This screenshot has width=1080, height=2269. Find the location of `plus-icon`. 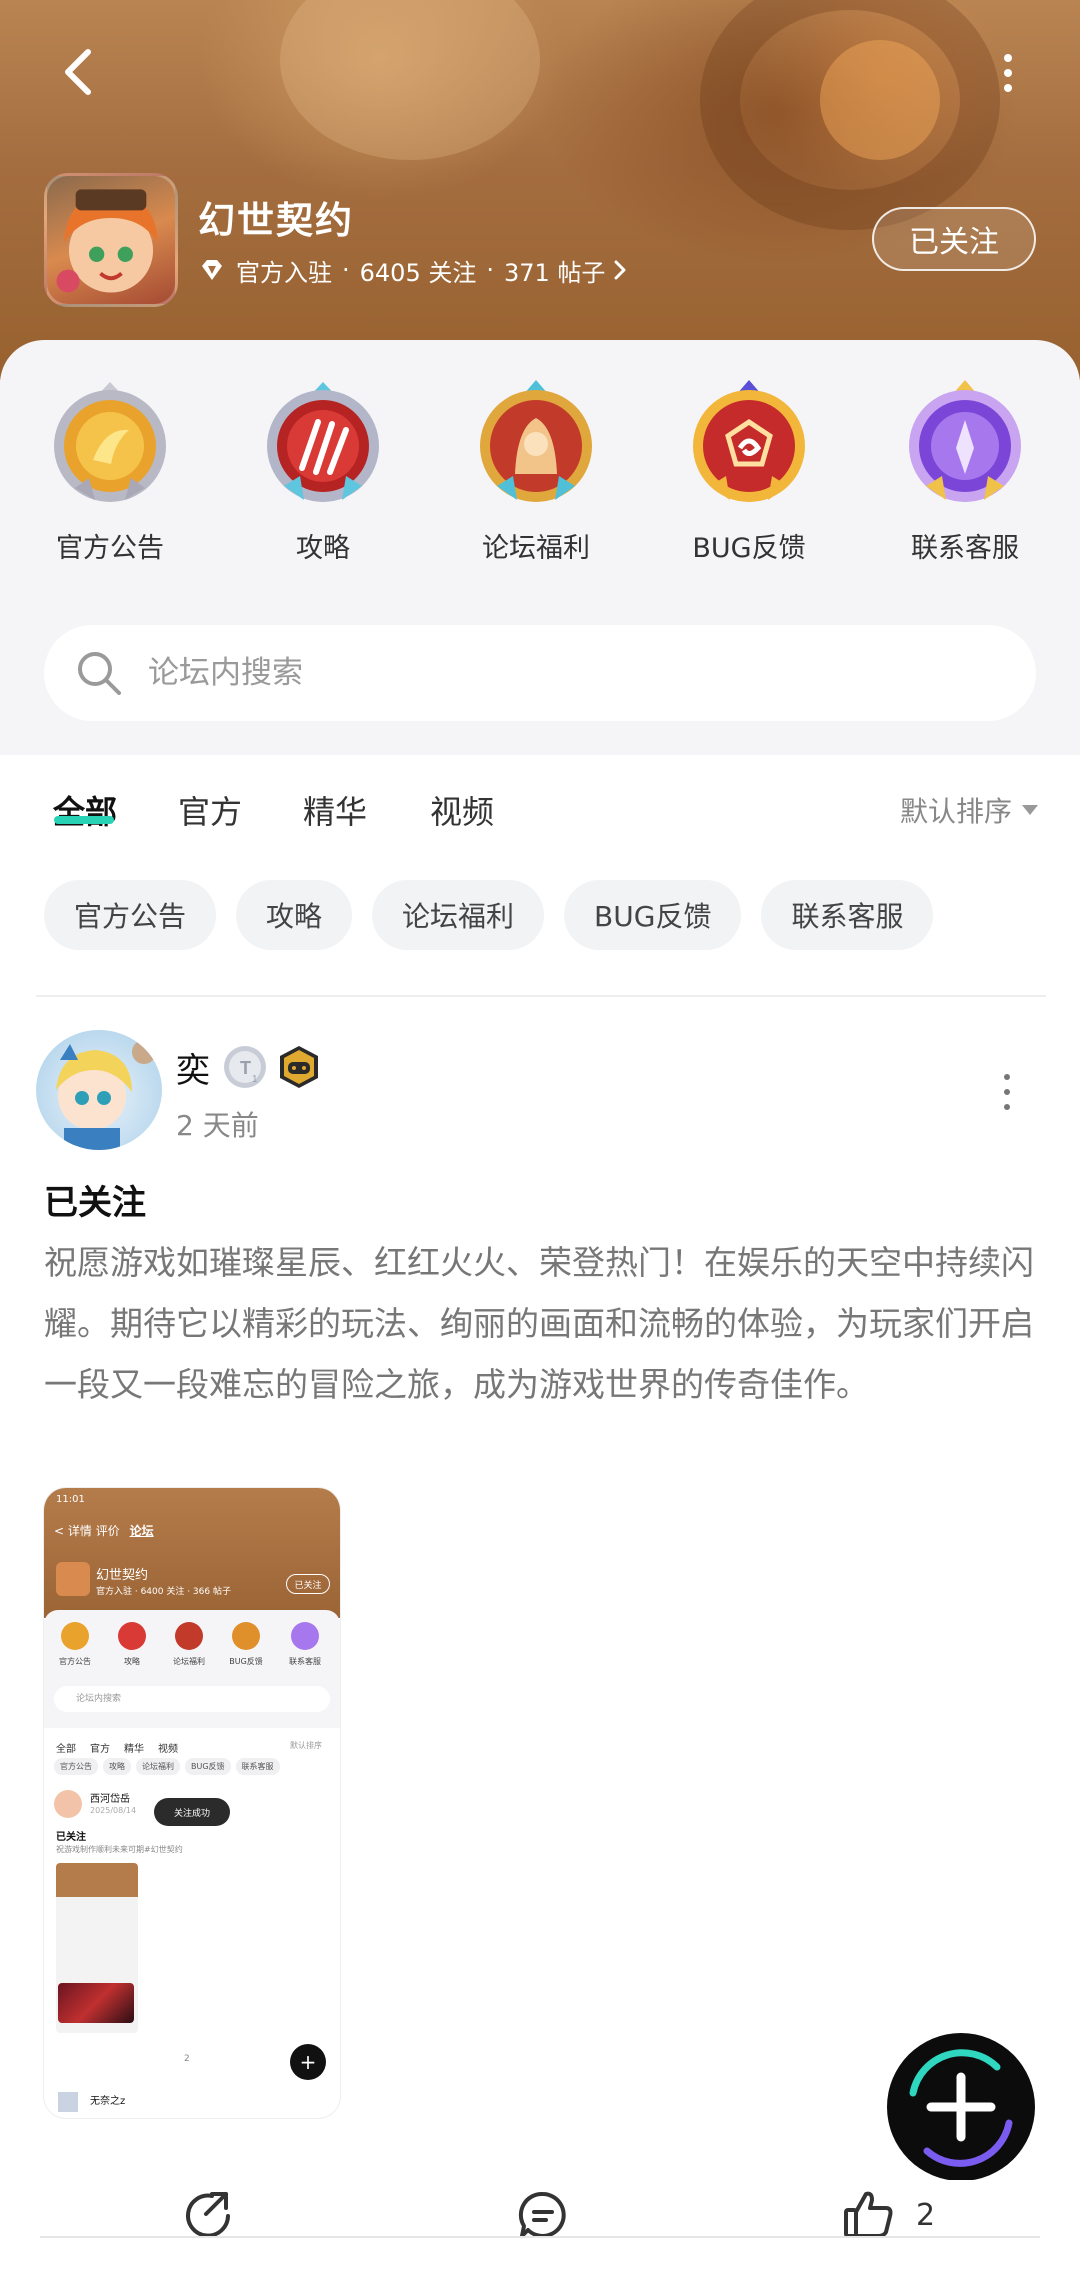

plus-icon is located at coordinates (961, 2108).